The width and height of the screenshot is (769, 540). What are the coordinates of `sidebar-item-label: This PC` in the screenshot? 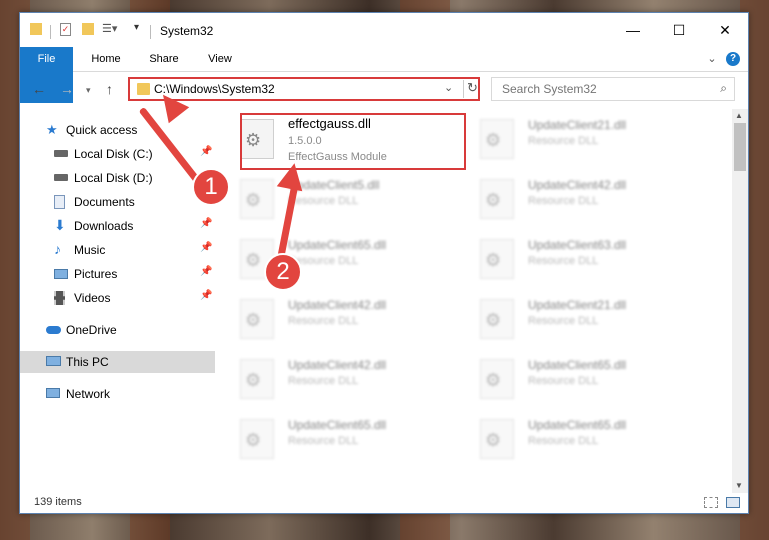 It's located at (87, 362).